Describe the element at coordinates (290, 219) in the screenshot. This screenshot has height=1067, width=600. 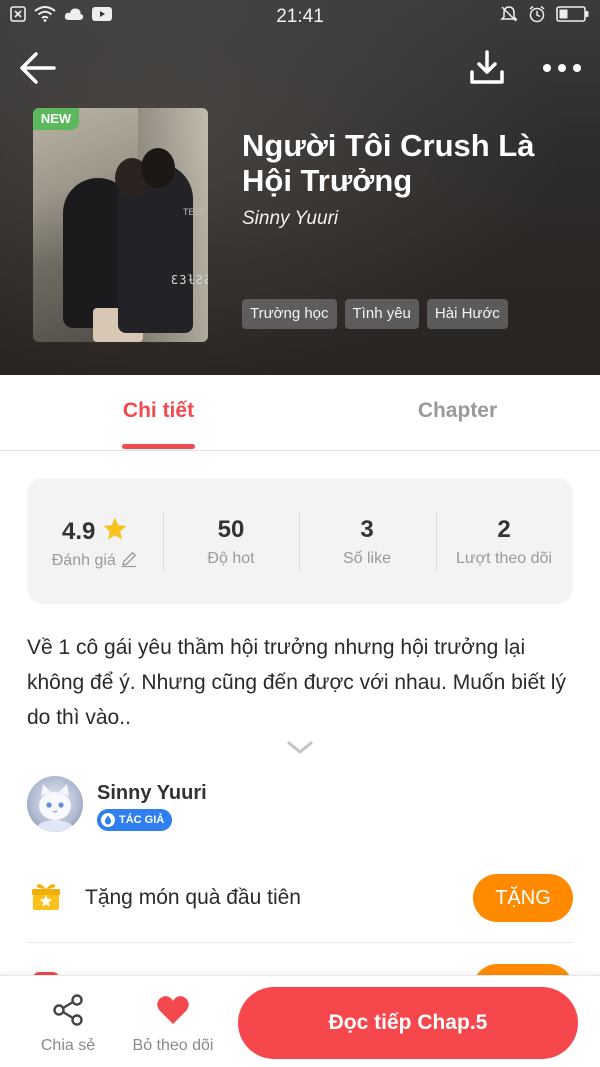
I see `book-author: Sinny Yuuri` at that location.